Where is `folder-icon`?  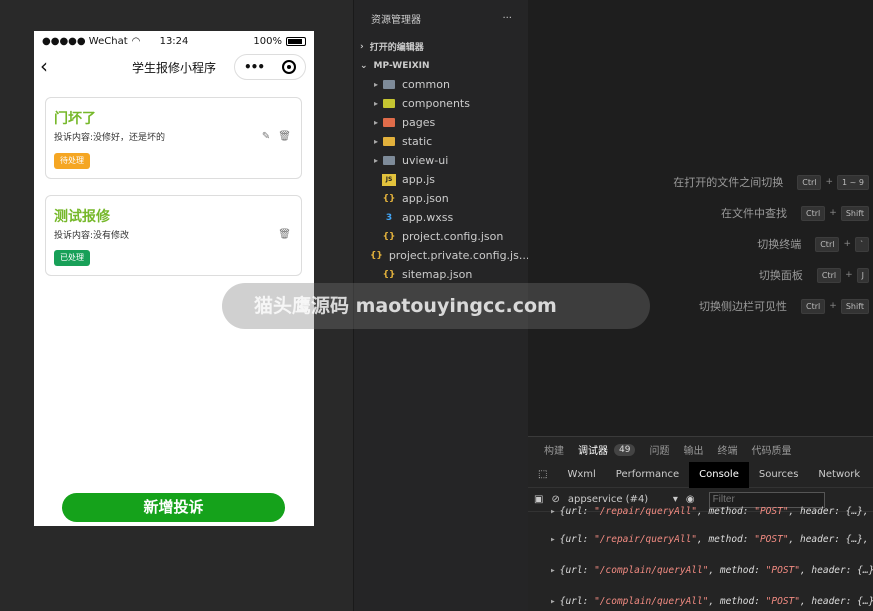 folder-icon is located at coordinates (389, 161).